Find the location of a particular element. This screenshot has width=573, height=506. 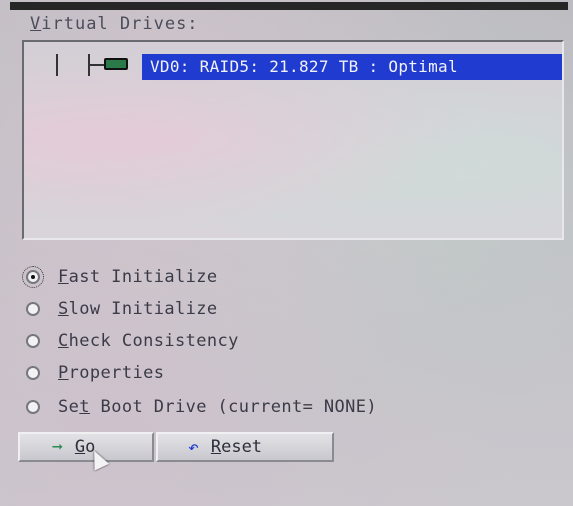

virtual-drive-icon is located at coordinates (116, 64).